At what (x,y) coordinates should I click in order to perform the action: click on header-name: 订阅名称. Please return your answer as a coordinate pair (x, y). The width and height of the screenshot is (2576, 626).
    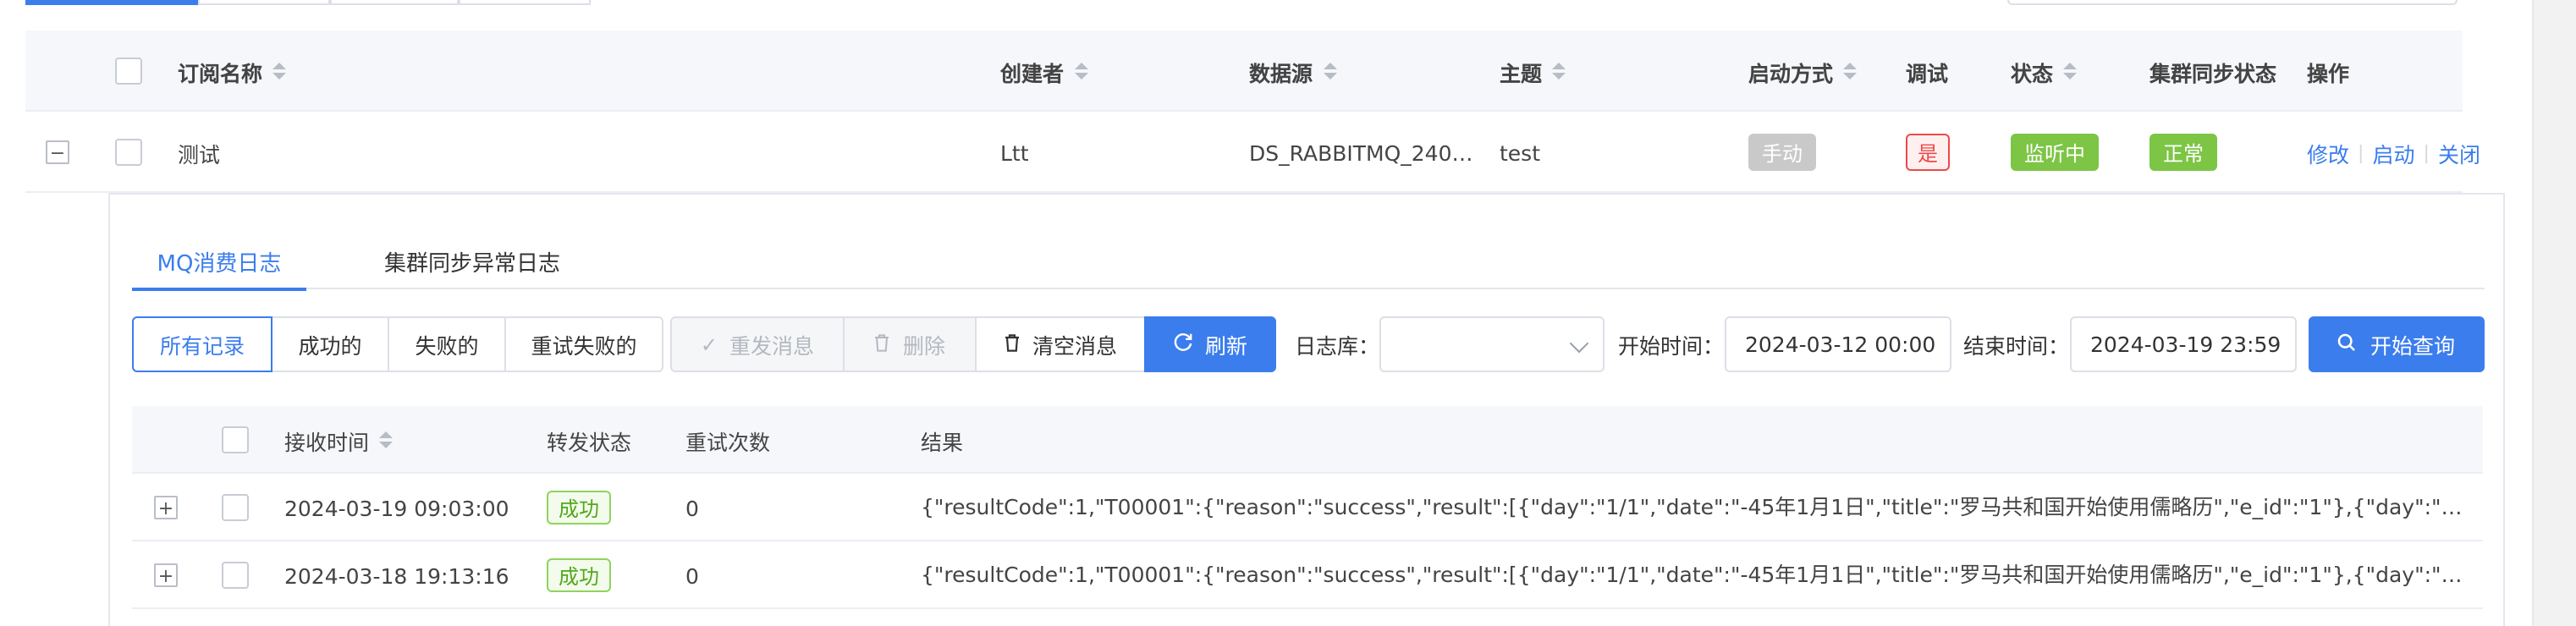
    Looking at the image, I should click on (232, 71).